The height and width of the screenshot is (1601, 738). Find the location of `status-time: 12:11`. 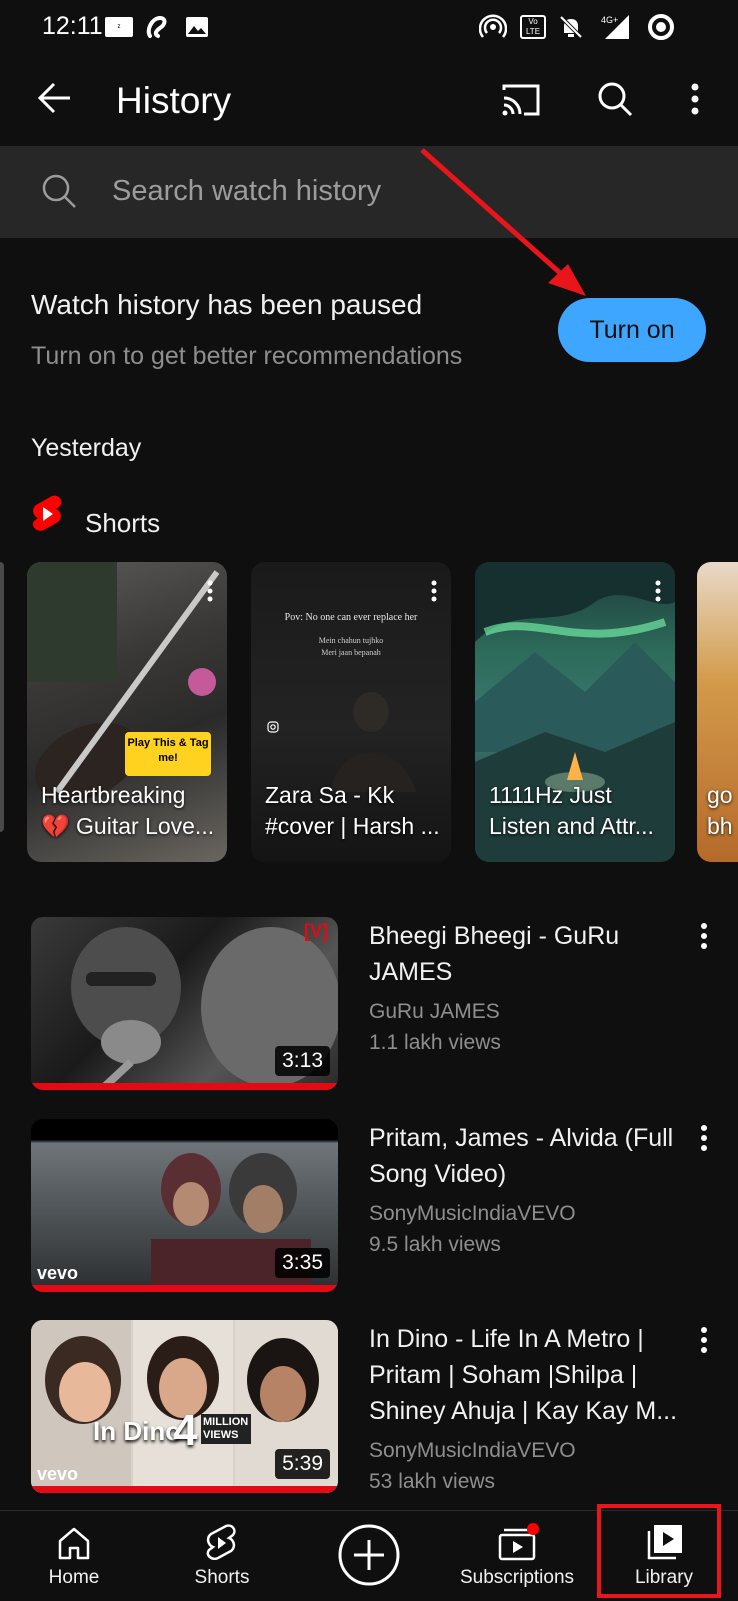

status-time: 12:11 is located at coordinates (72, 26).